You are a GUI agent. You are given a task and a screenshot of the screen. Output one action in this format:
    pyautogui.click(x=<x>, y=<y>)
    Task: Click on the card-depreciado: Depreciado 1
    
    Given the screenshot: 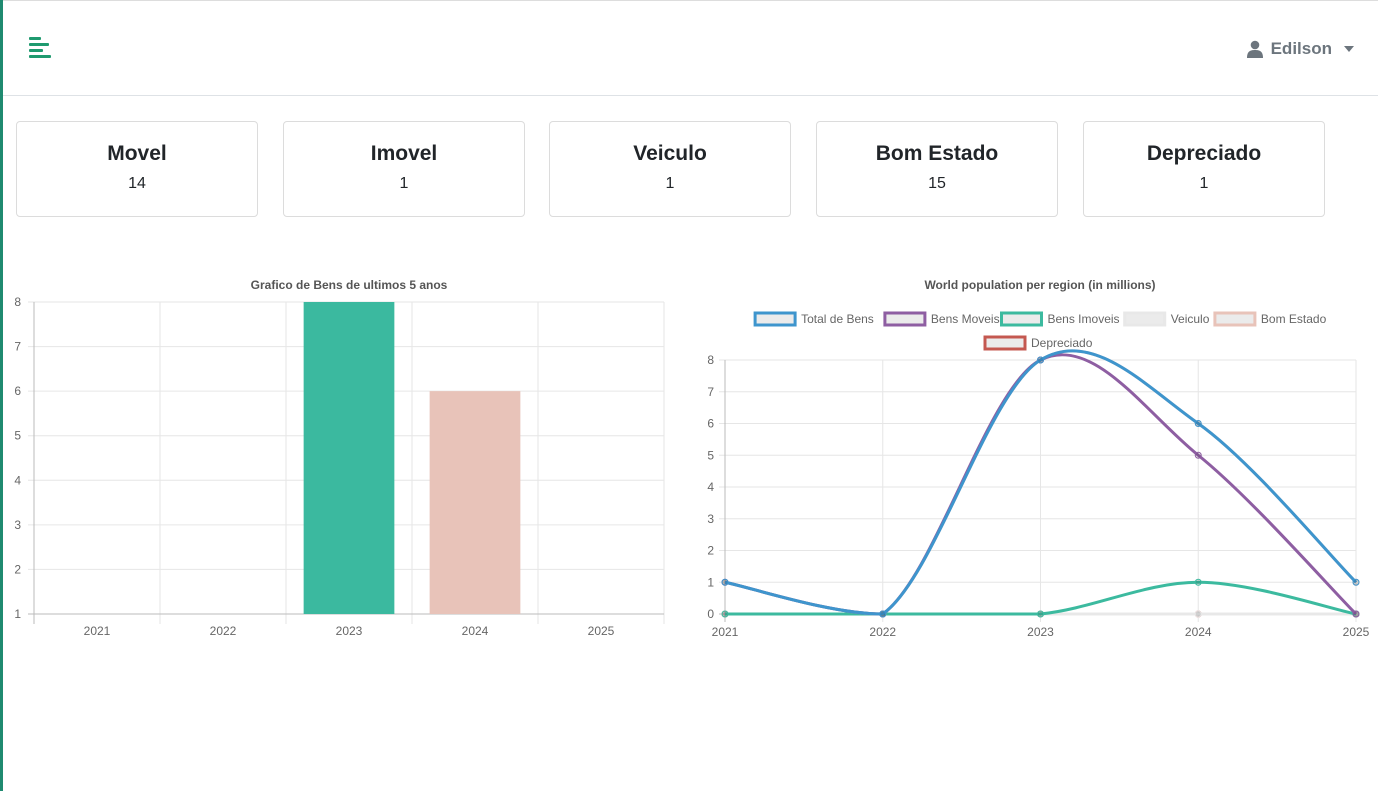 What is the action you would take?
    pyautogui.click(x=1204, y=169)
    